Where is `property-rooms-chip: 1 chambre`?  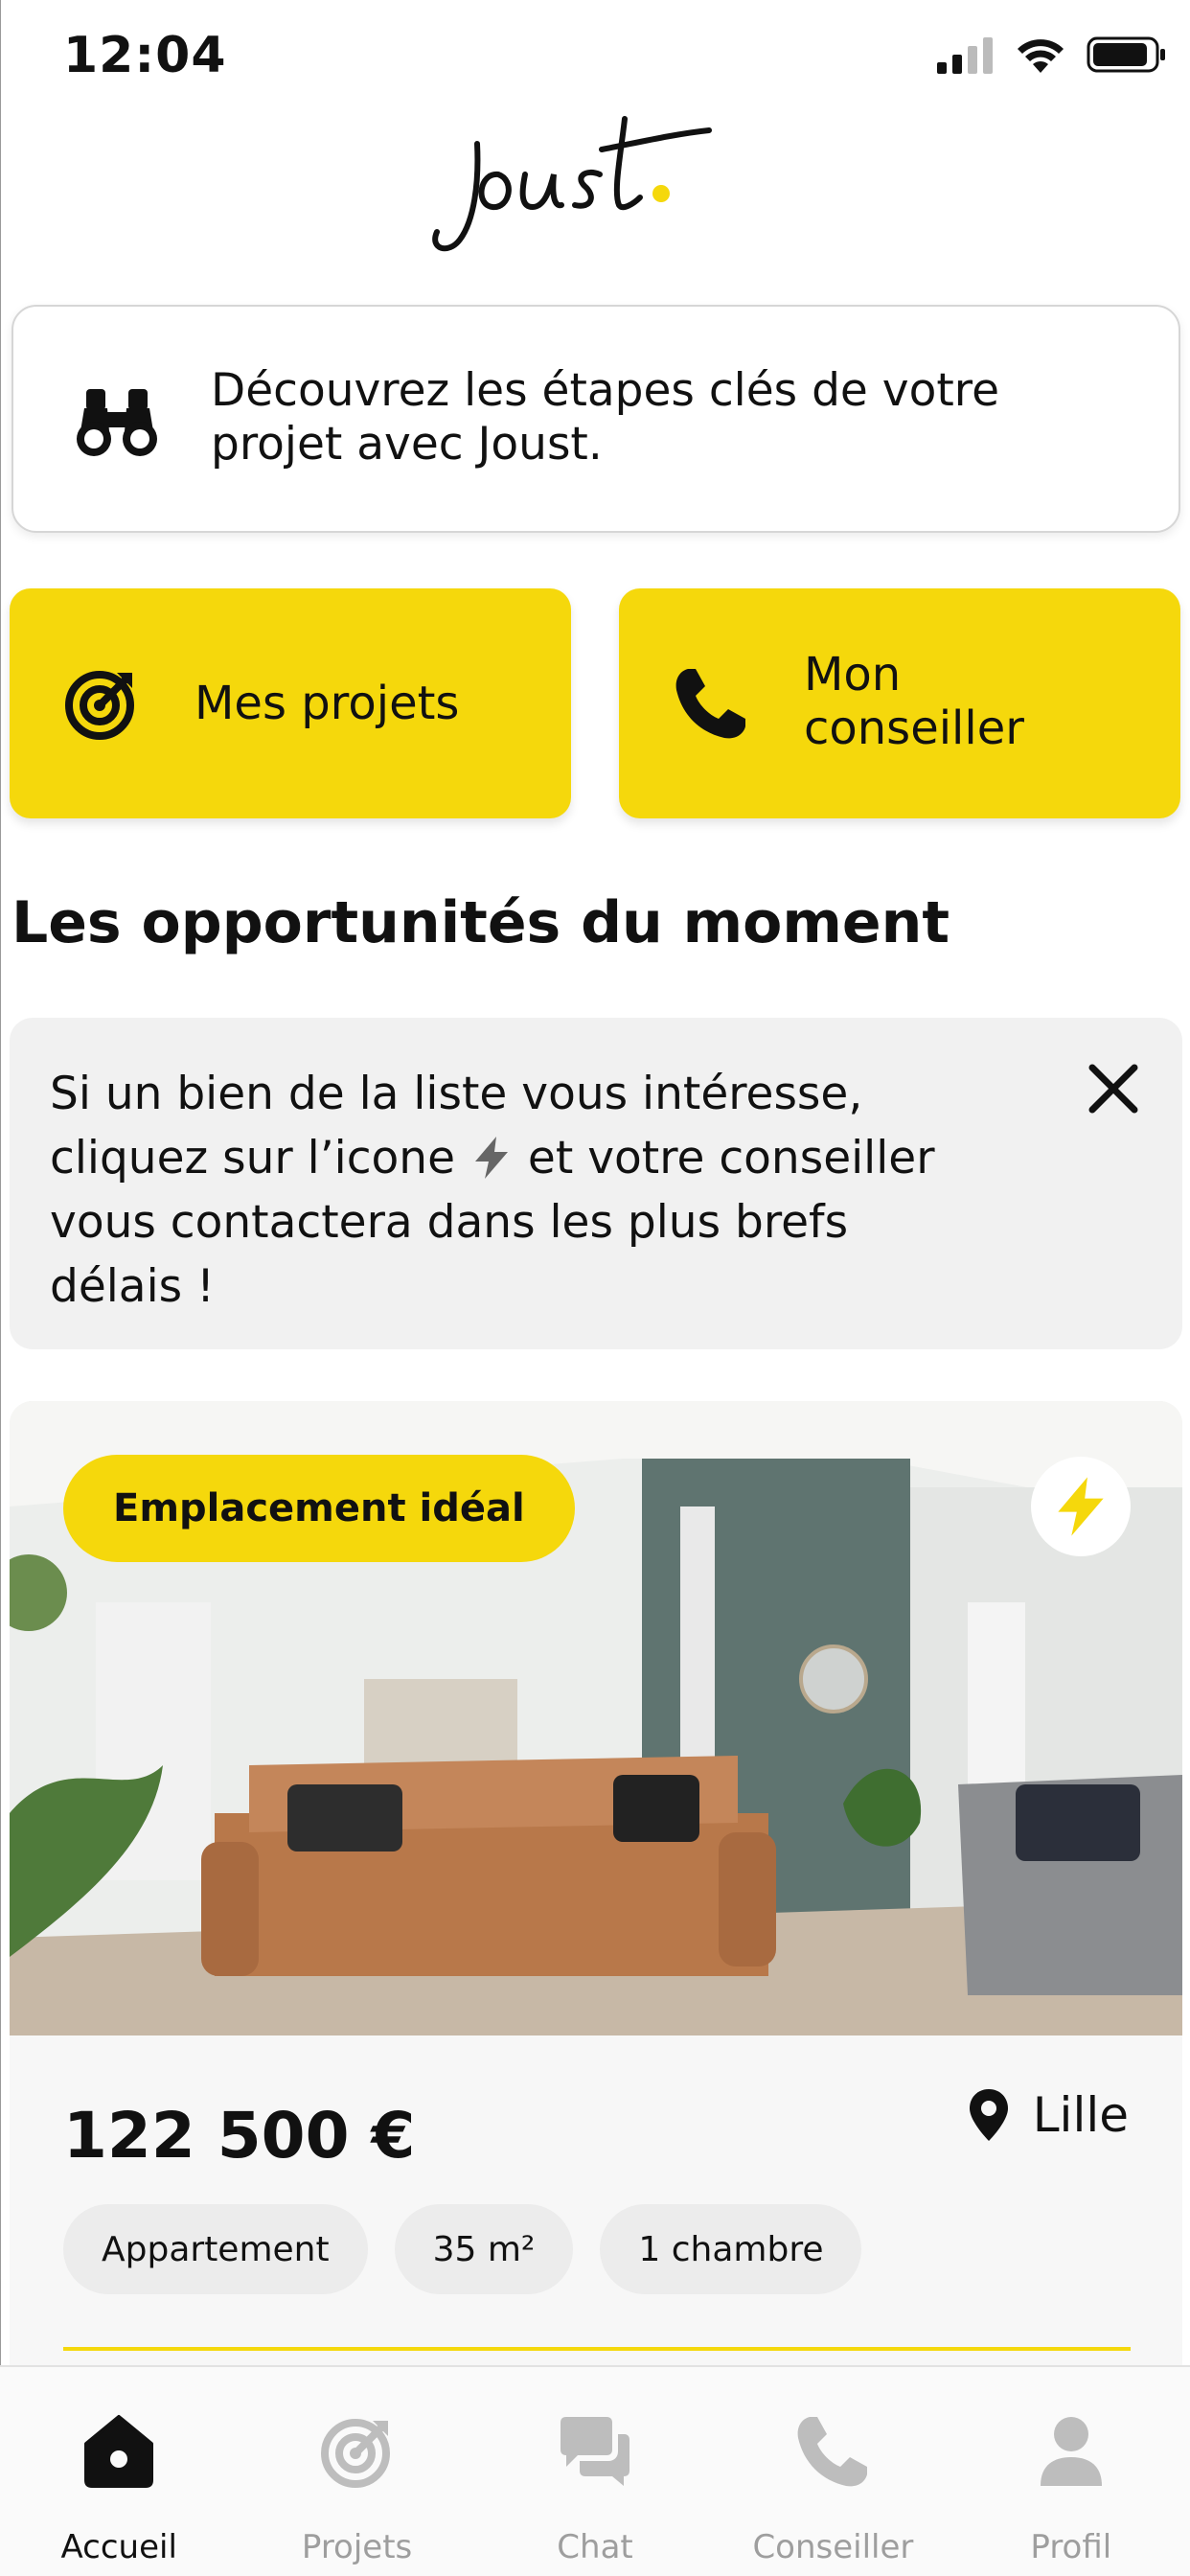
property-rooms-chip: 1 chambre is located at coordinates (731, 2249).